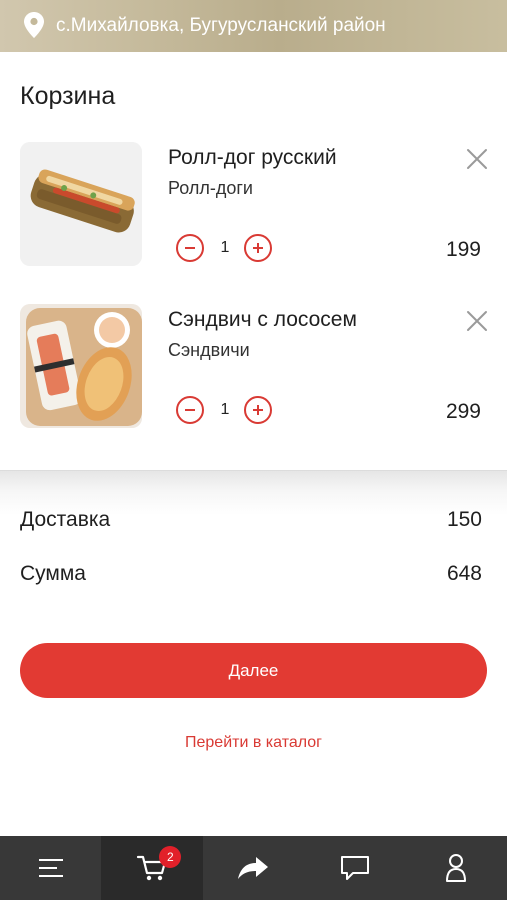 The height and width of the screenshot is (900, 507). I want to click on location-bar: с.Михайловка, Бугурусланский район, so click(253, 26).